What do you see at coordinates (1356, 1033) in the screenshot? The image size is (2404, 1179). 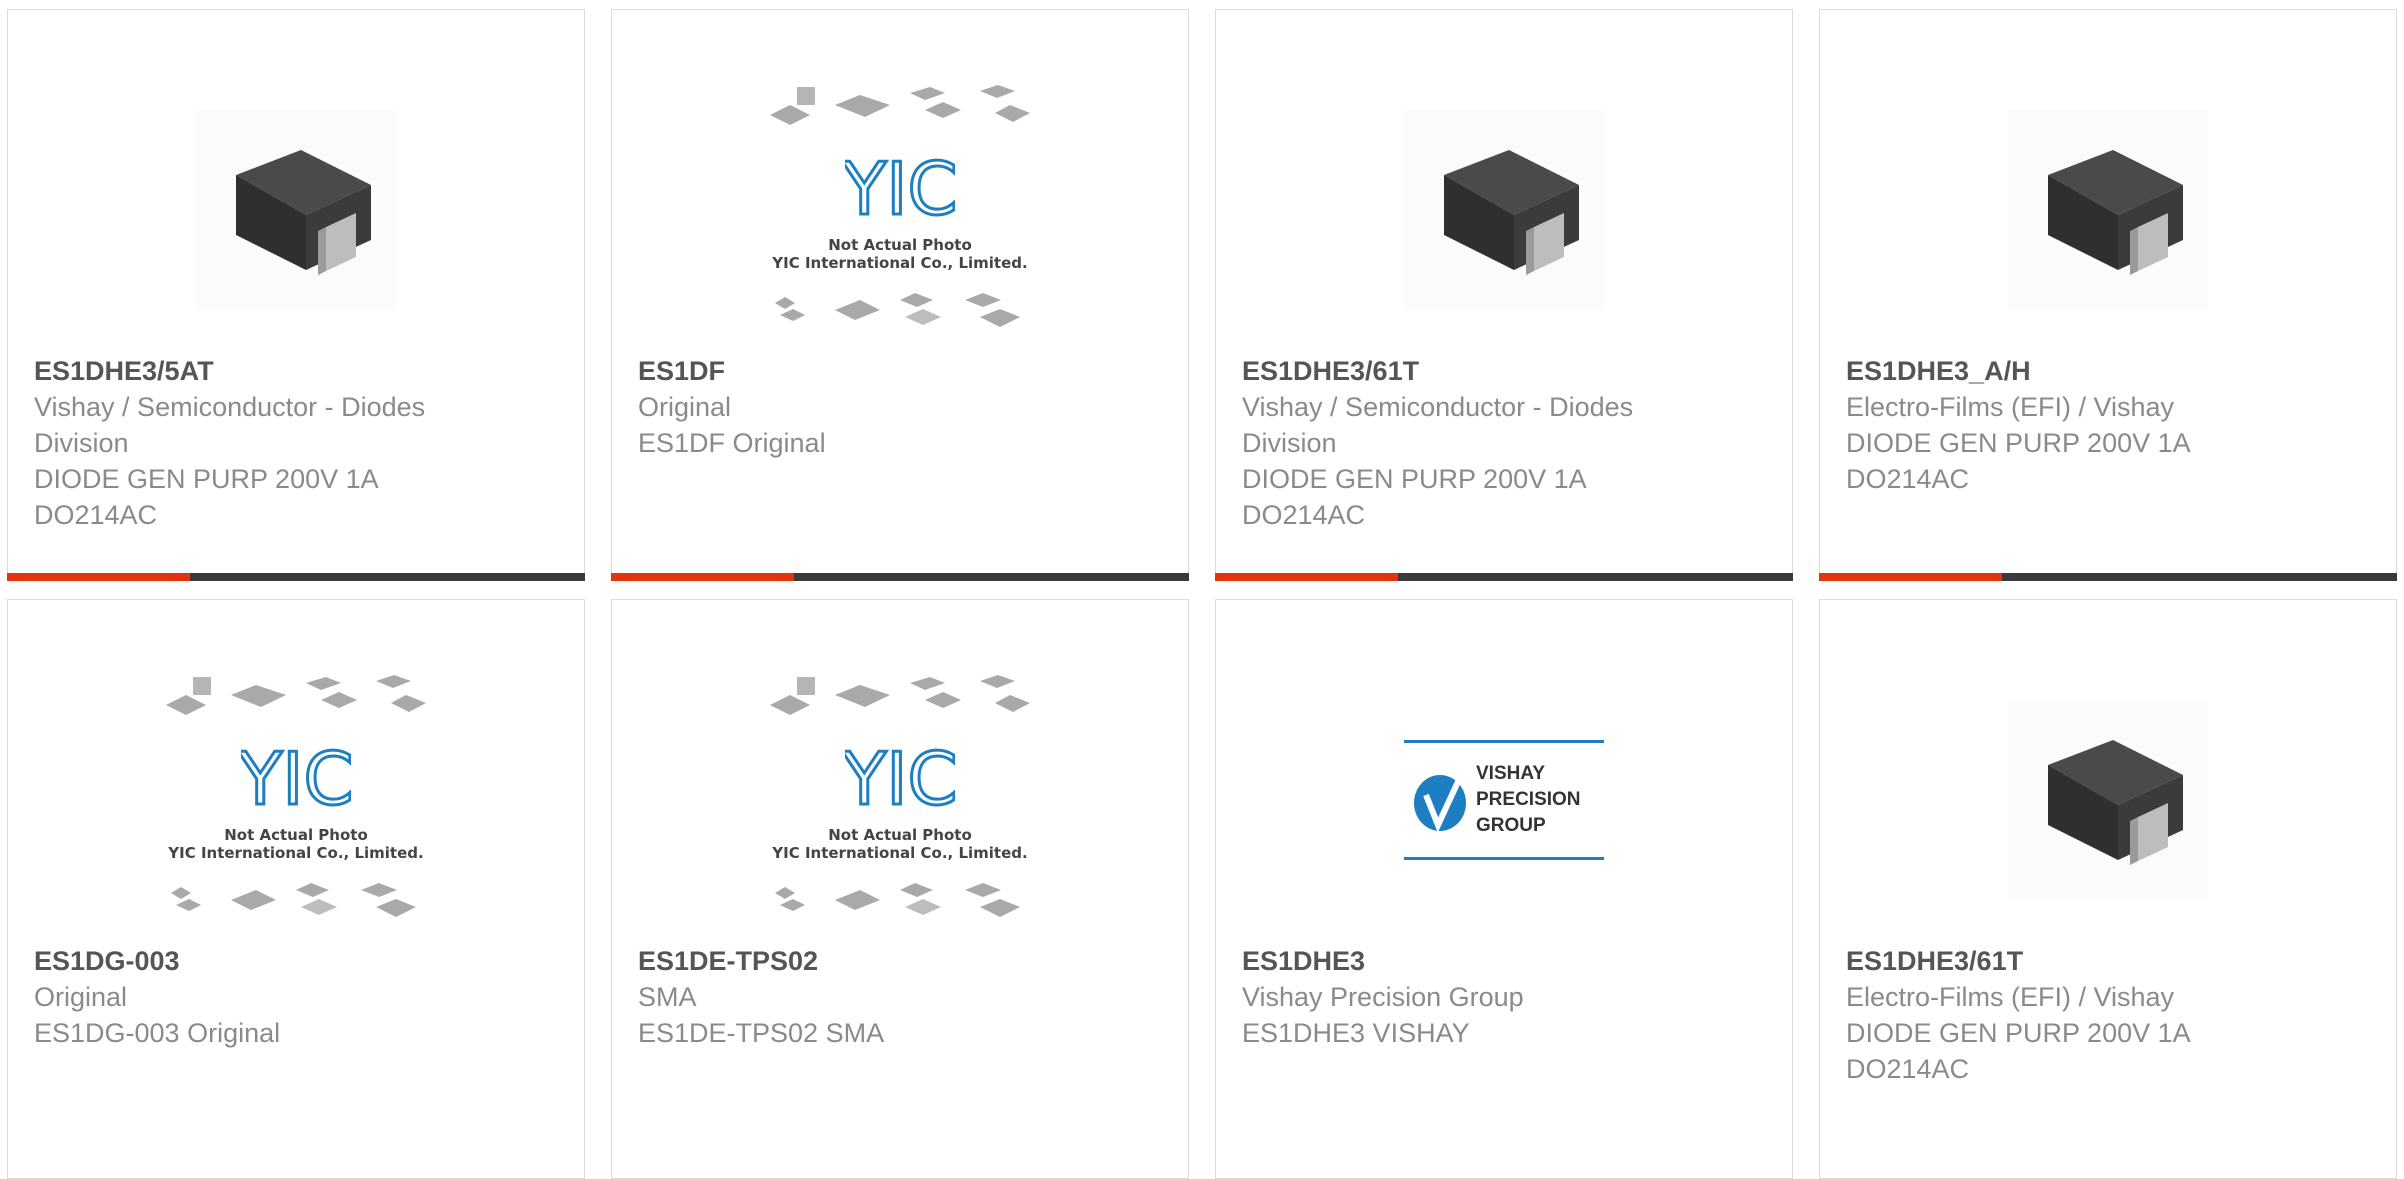 I see `product-detail-line: ES1DHE3 VISHAY` at bounding box center [1356, 1033].